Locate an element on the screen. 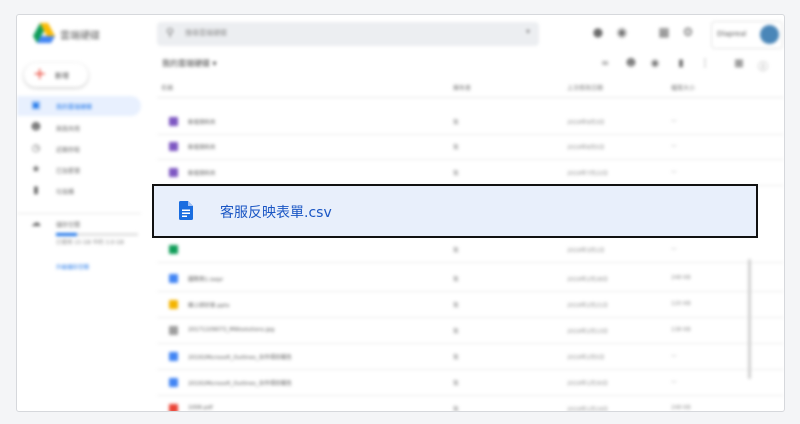  sidebar-item-my-drive: ▣ 我的雲端硬碟 is located at coordinates (79, 106).